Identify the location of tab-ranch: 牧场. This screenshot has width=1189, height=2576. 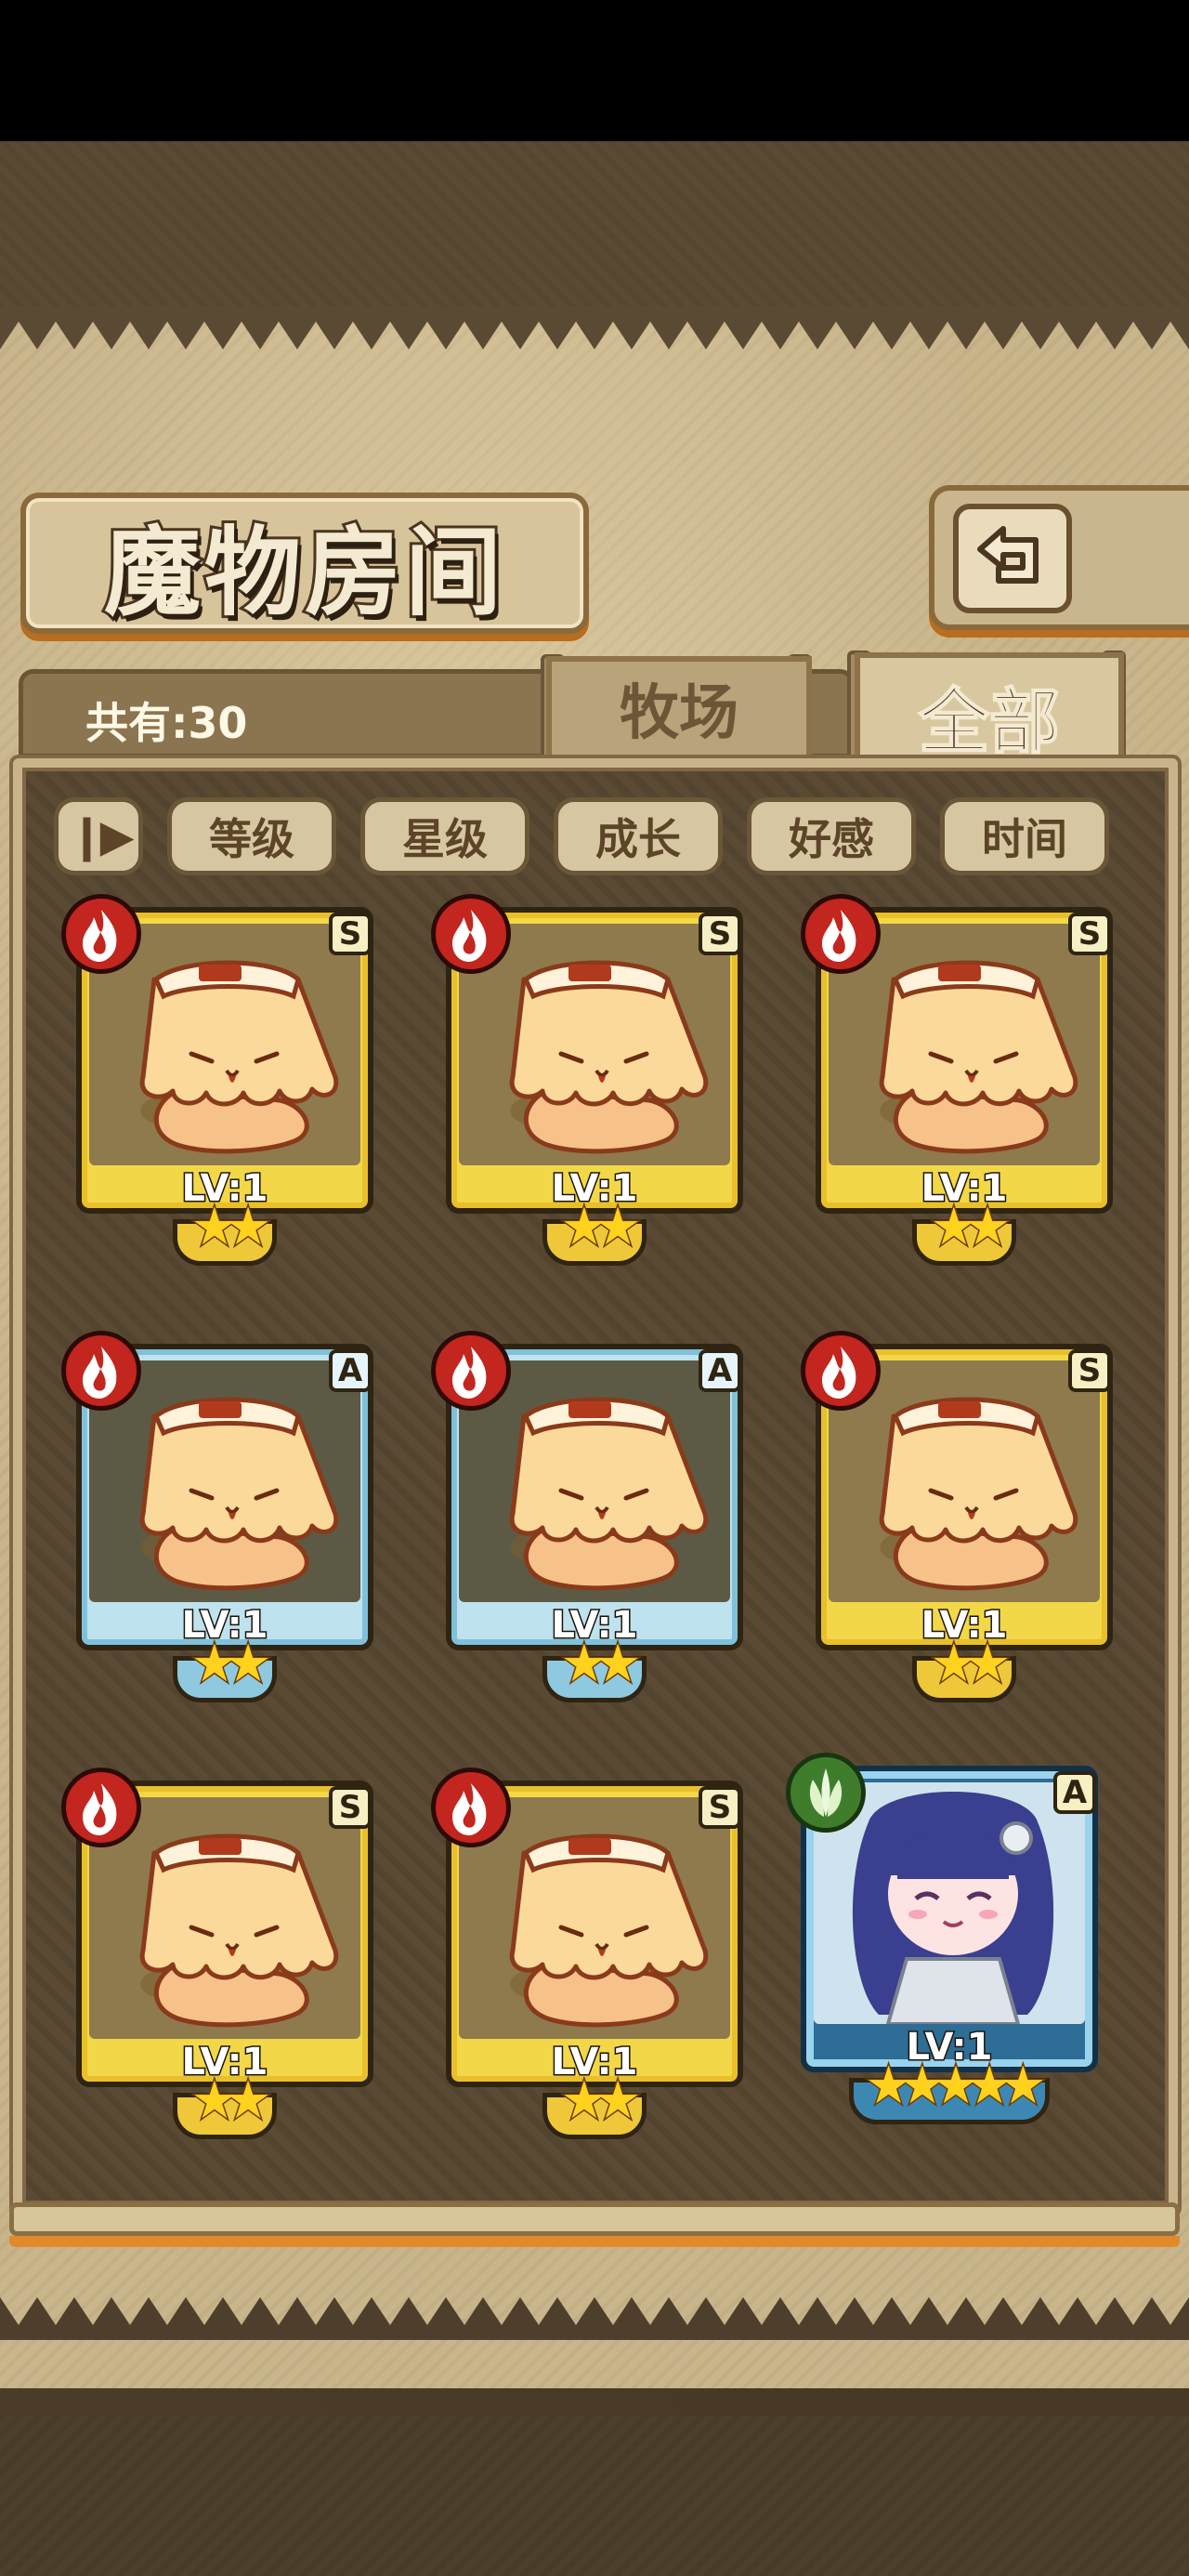
(679, 708).